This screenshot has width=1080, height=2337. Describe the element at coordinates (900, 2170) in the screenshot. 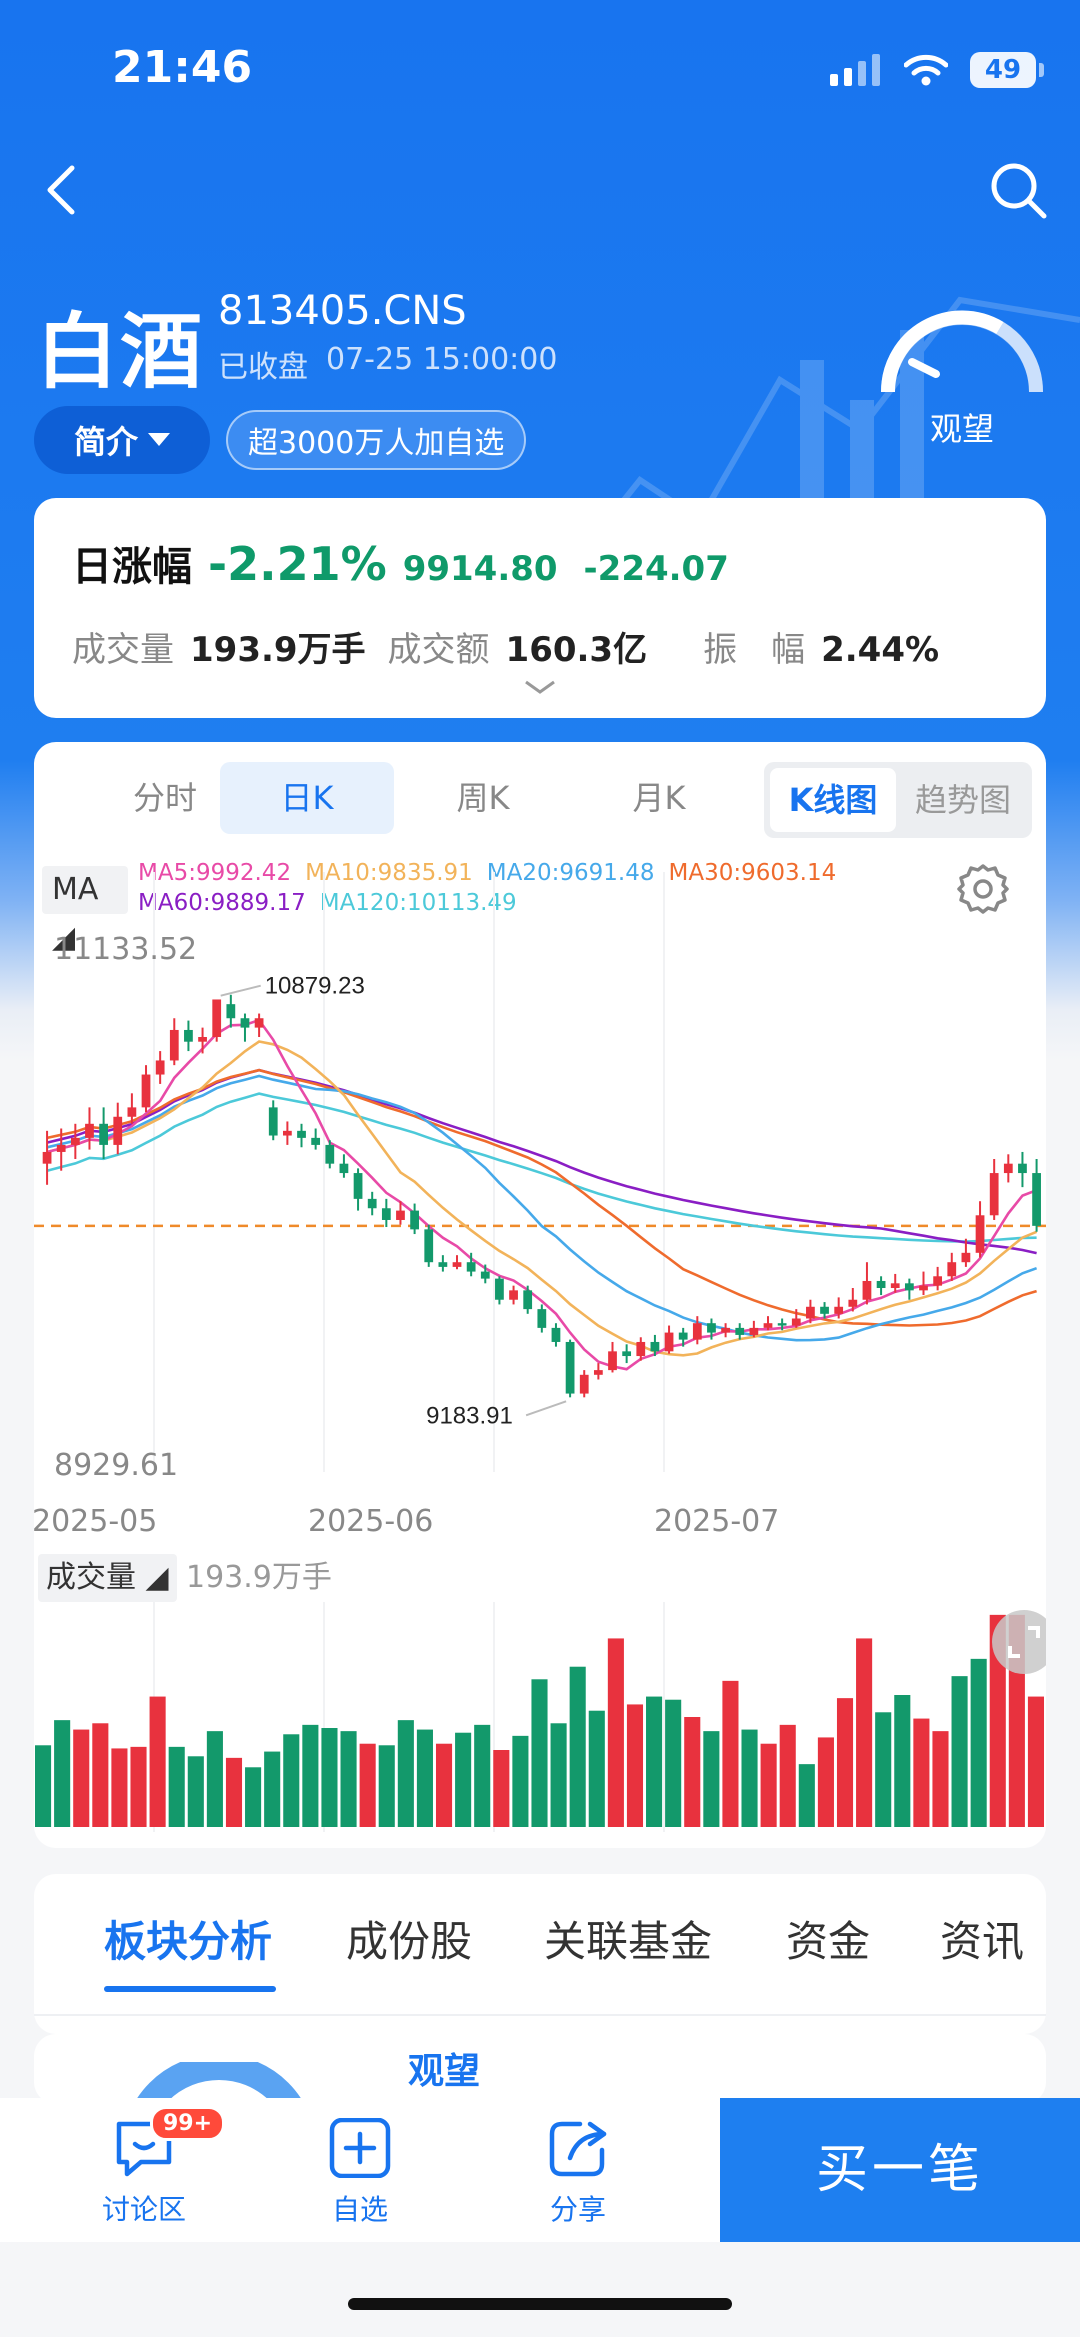

I see `buy-button: 买一笔` at that location.